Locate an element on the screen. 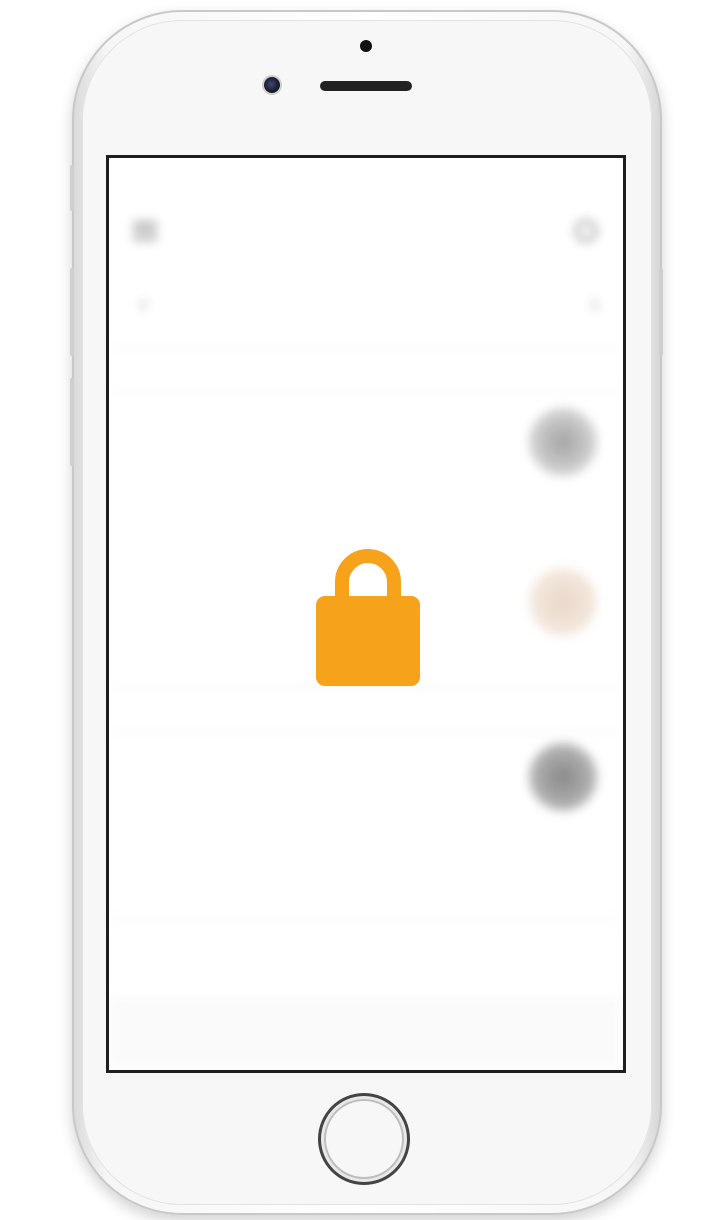  status-bar is located at coordinates (366, 176).